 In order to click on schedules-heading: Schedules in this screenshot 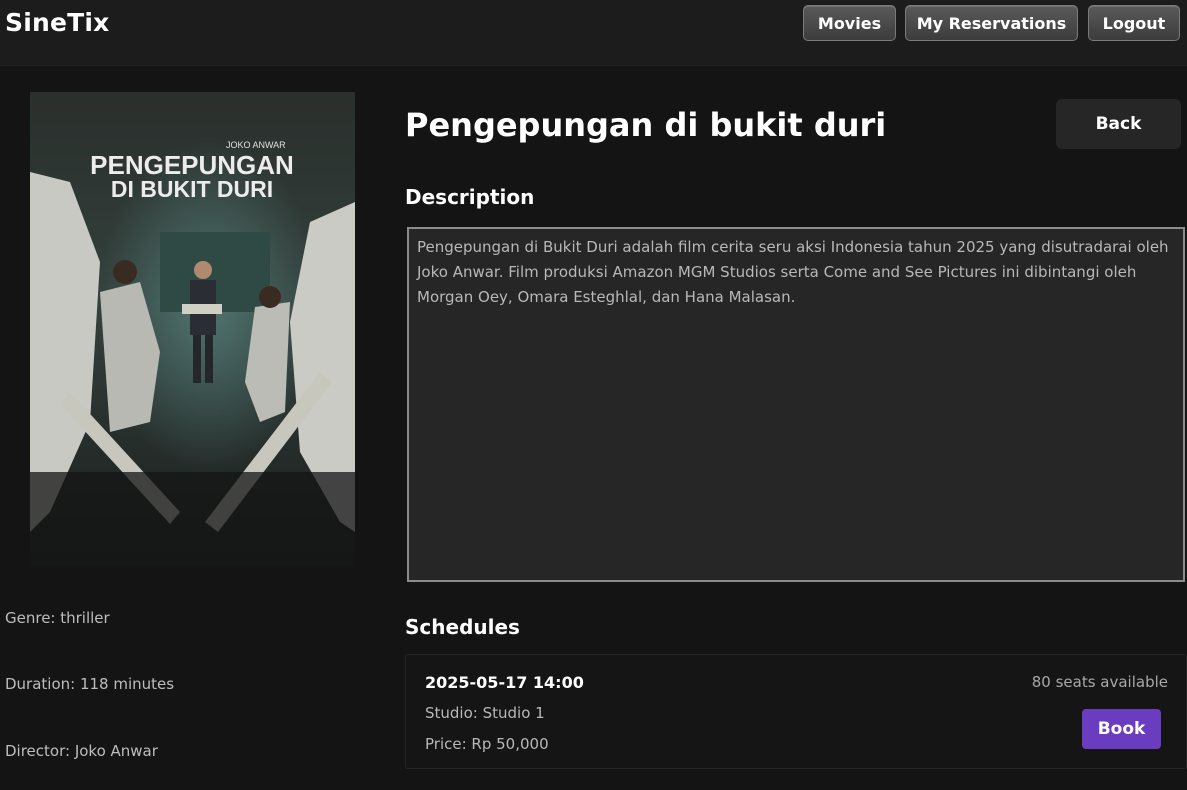, I will do `click(462, 627)`.